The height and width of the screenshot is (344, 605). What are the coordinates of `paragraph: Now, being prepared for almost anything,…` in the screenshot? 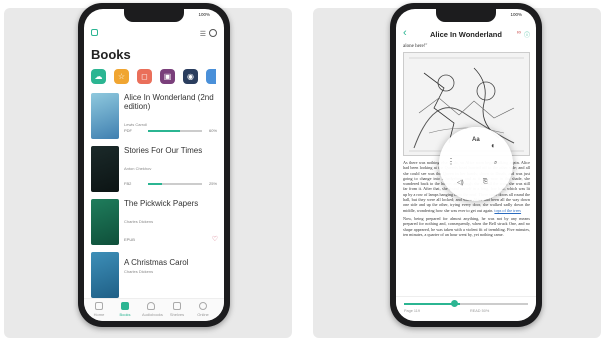 It's located at (466, 226).